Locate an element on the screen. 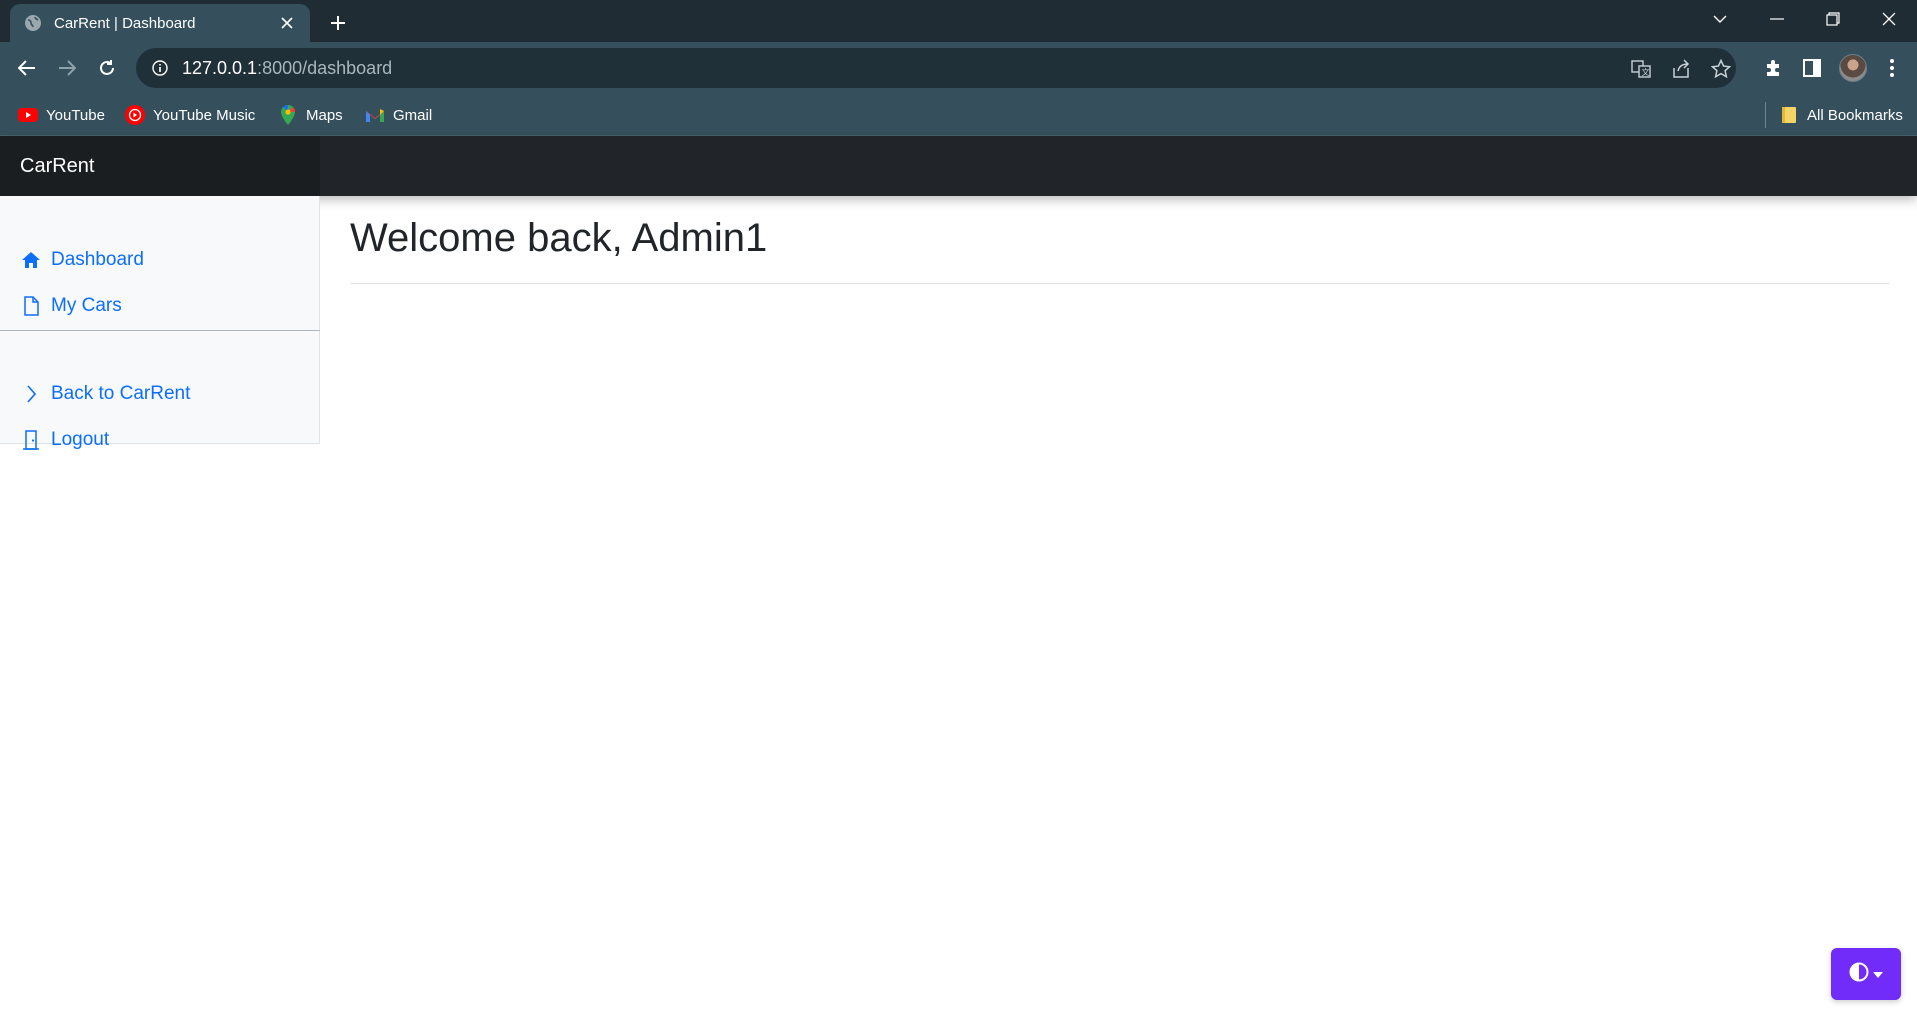  minimize-icon is located at coordinates (1777, 19).